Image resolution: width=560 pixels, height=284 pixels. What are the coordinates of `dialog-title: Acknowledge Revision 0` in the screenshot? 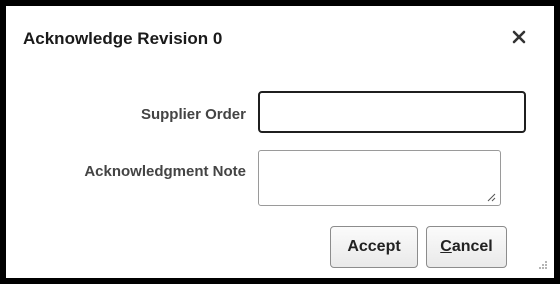 It's located at (123, 38).